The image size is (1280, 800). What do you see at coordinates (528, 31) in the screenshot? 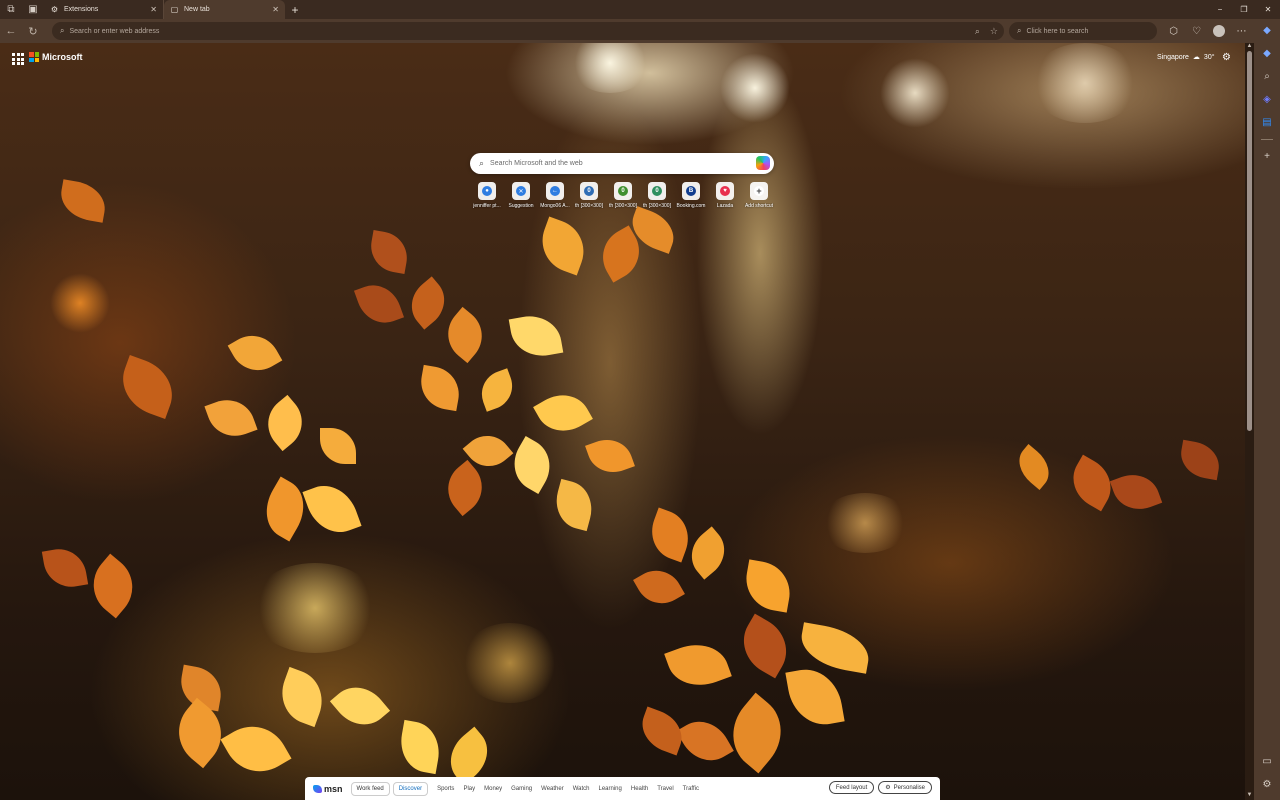
I see `address-bar: ⌕ Search or enter web address ⌕ ☆` at bounding box center [528, 31].